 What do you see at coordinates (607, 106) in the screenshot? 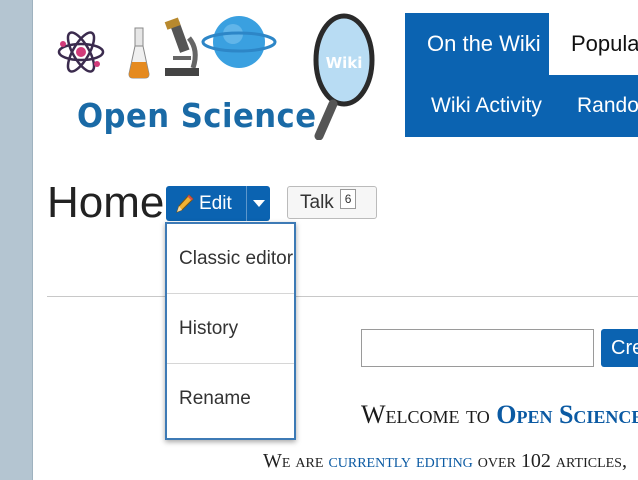
I see `nav-random: Random` at bounding box center [607, 106].